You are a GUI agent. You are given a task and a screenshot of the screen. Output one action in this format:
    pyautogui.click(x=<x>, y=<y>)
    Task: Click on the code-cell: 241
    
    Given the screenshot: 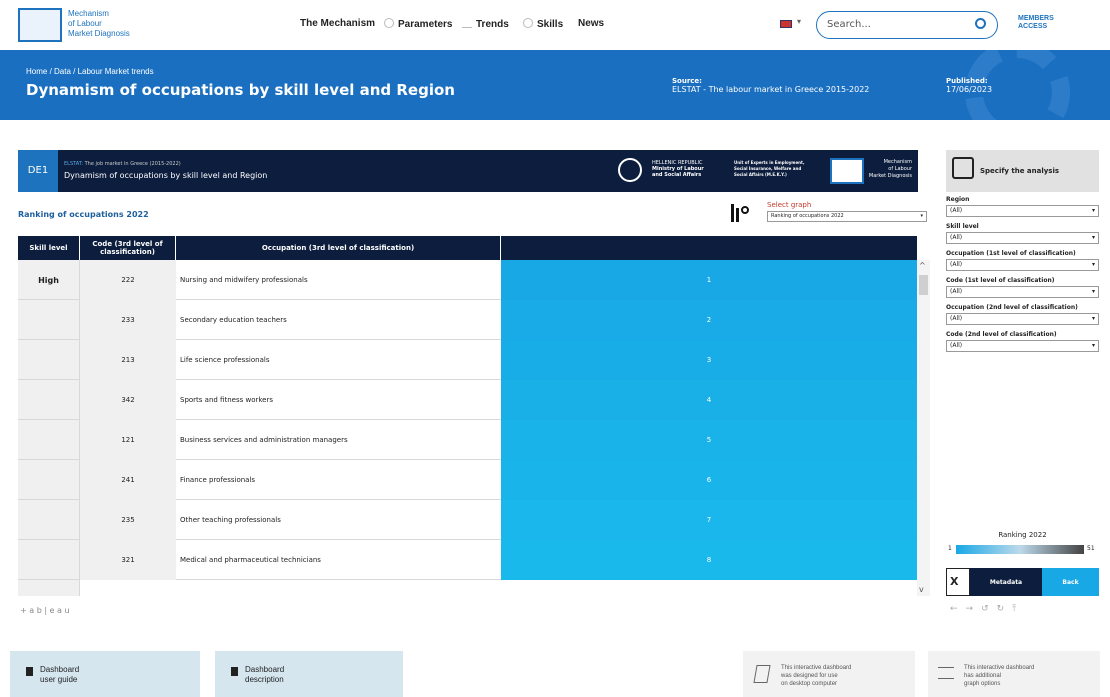 What is the action you would take?
    pyautogui.click(x=128, y=480)
    